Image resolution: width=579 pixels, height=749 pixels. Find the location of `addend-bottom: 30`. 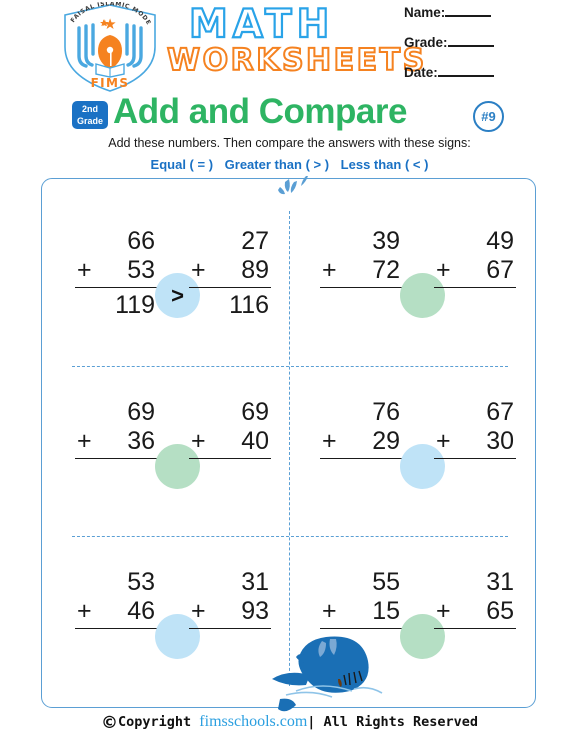

addend-bottom: 30 is located at coordinates (500, 441).